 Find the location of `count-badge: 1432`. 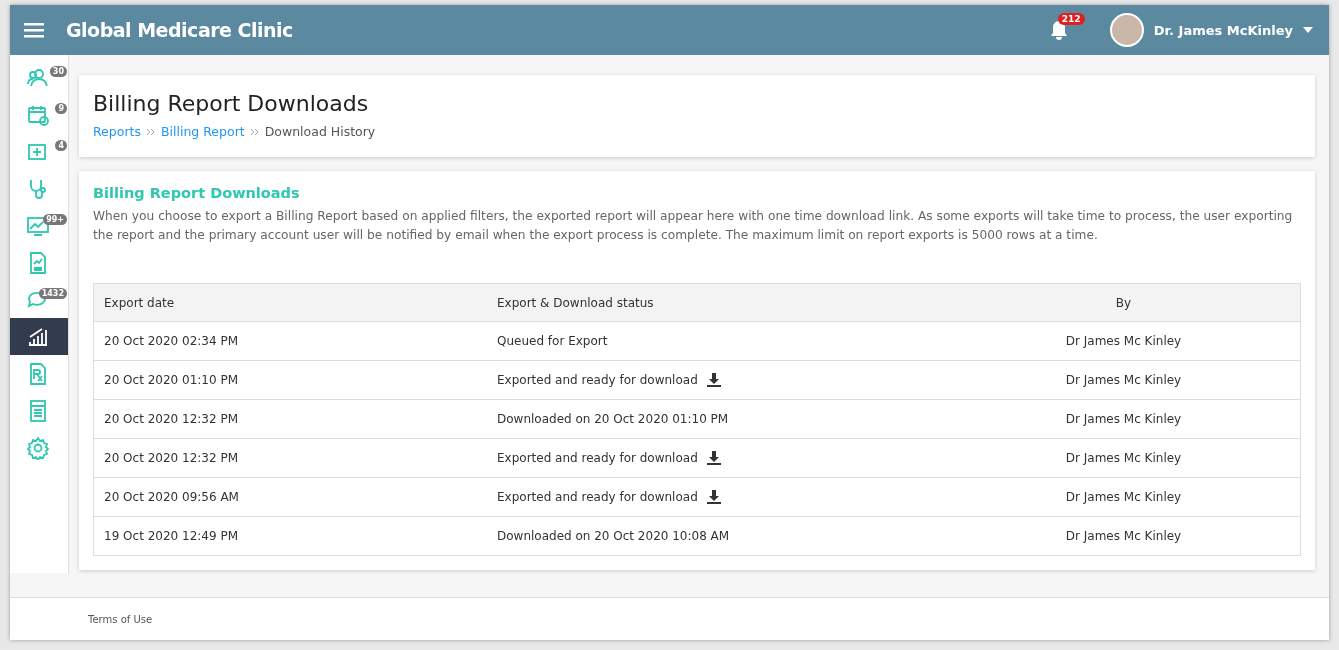

count-badge: 1432 is located at coordinates (52, 293).